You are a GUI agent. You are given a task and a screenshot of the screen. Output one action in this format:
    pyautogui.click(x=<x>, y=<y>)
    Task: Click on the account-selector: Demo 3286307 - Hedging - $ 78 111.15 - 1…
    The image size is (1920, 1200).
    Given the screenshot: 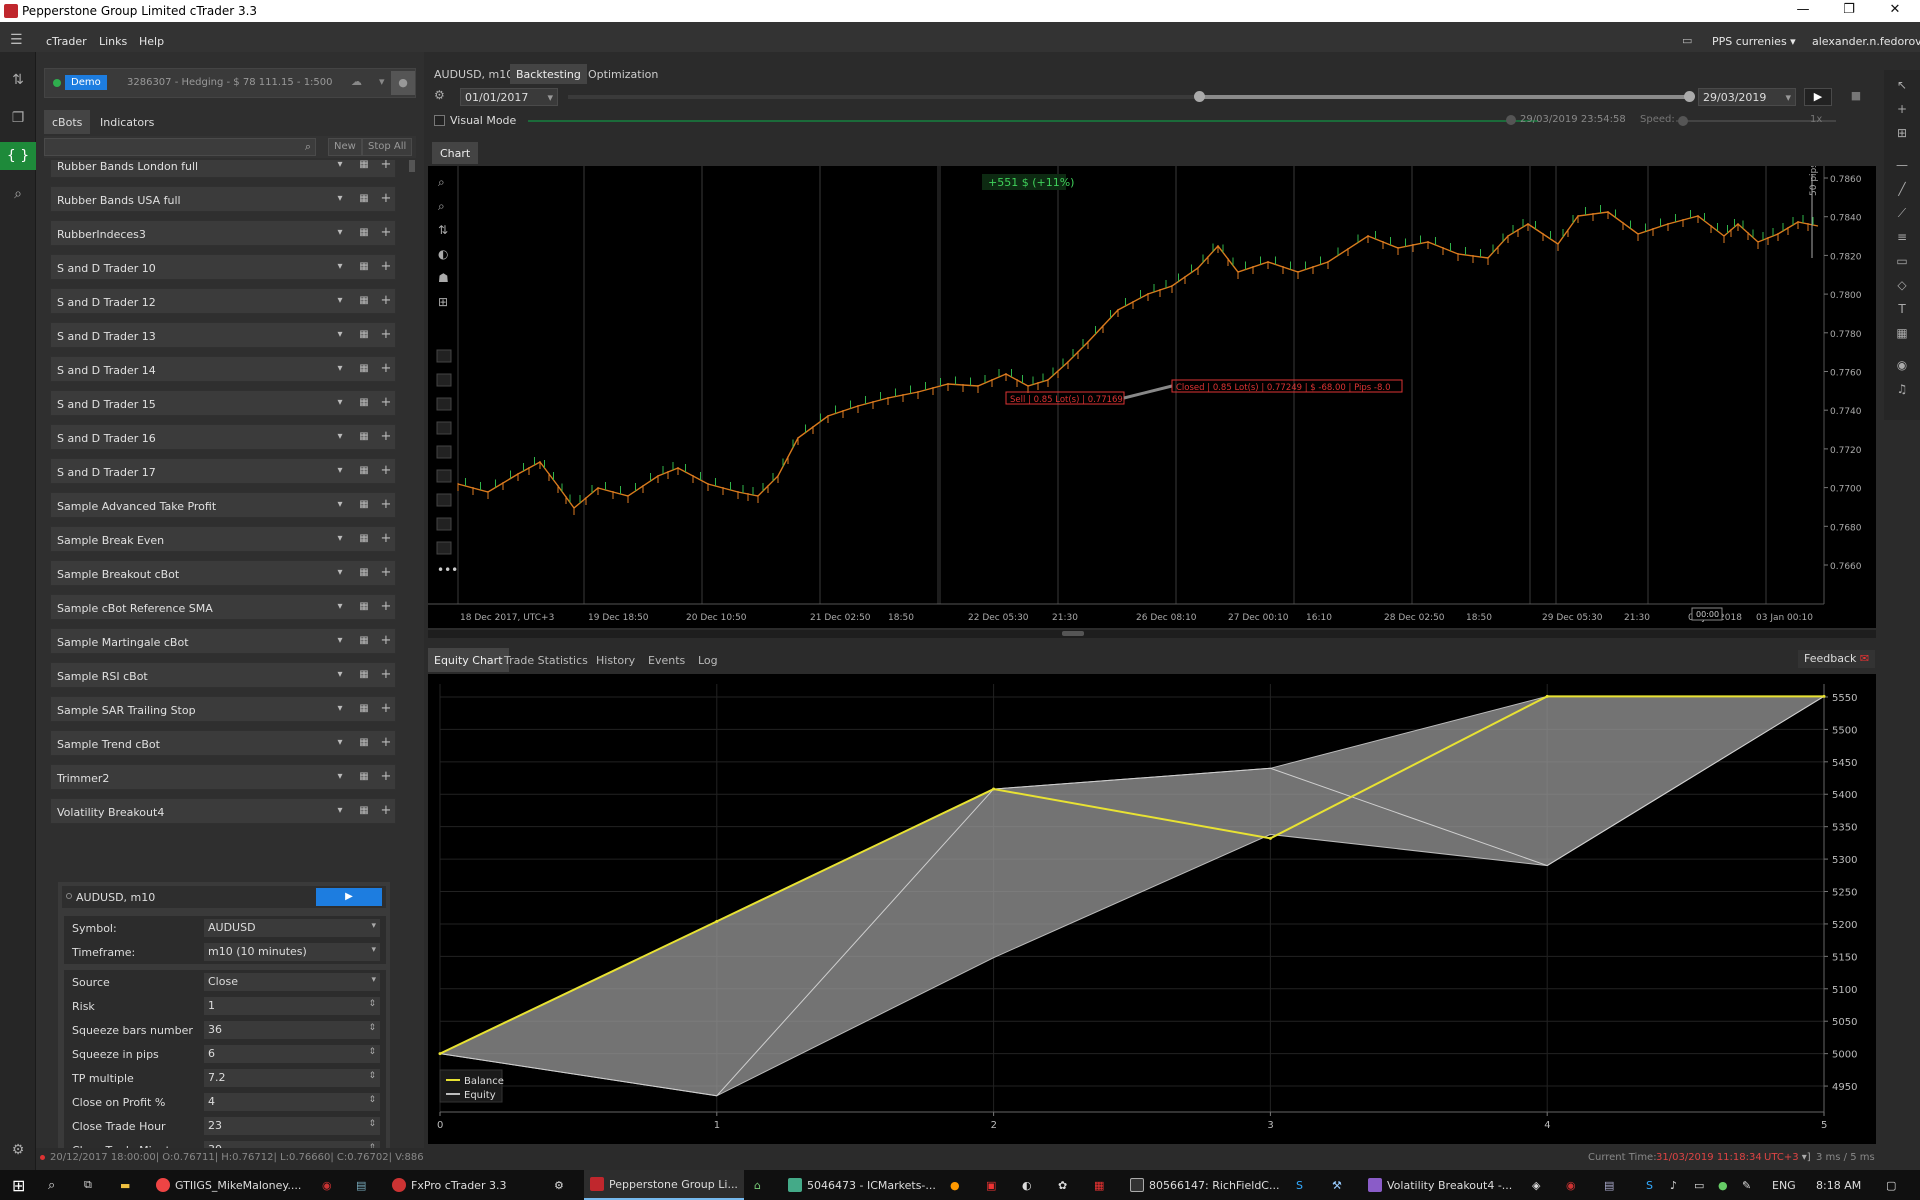 What is the action you would take?
    pyautogui.click(x=230, y=83)
    